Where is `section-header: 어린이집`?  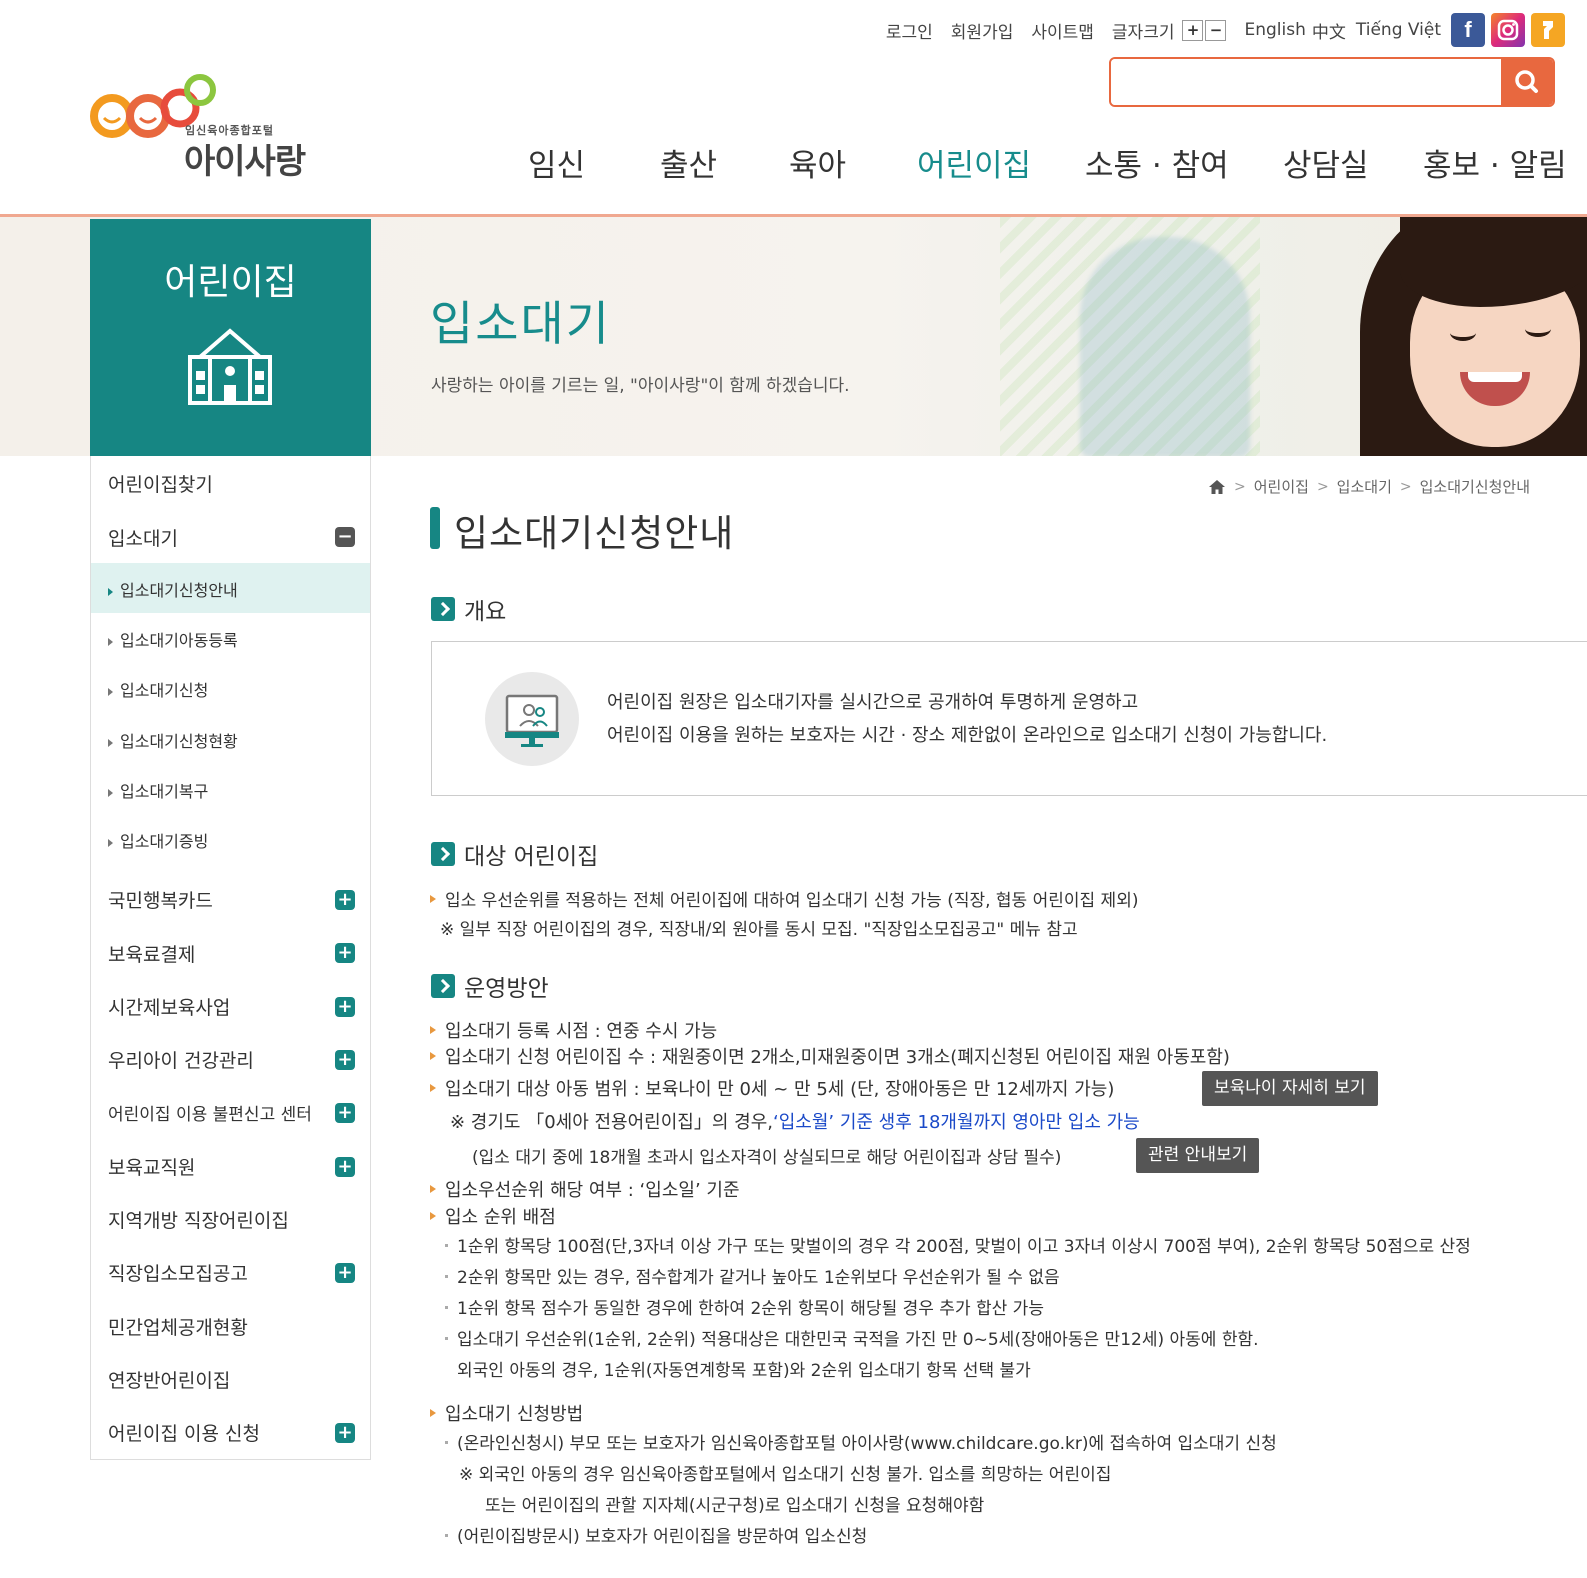 section-header: 어린이집 is located at coordinates (230, 337).